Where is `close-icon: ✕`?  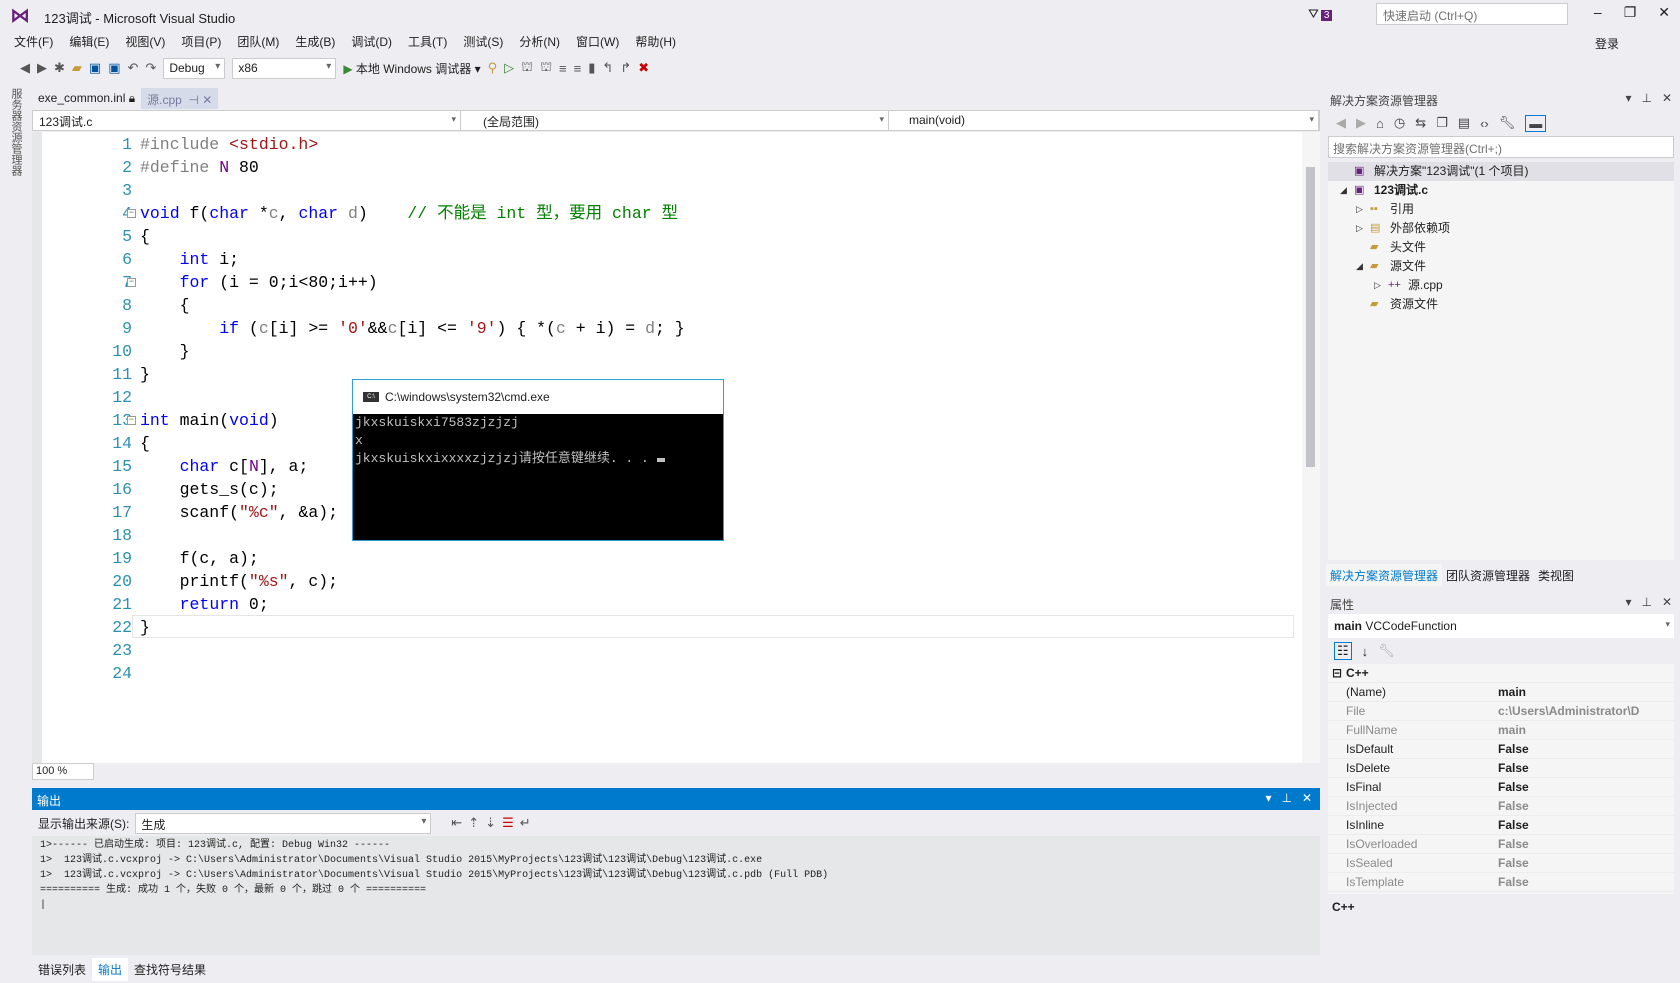 close-icon: ✕ is located at coordinates (1667, 98).